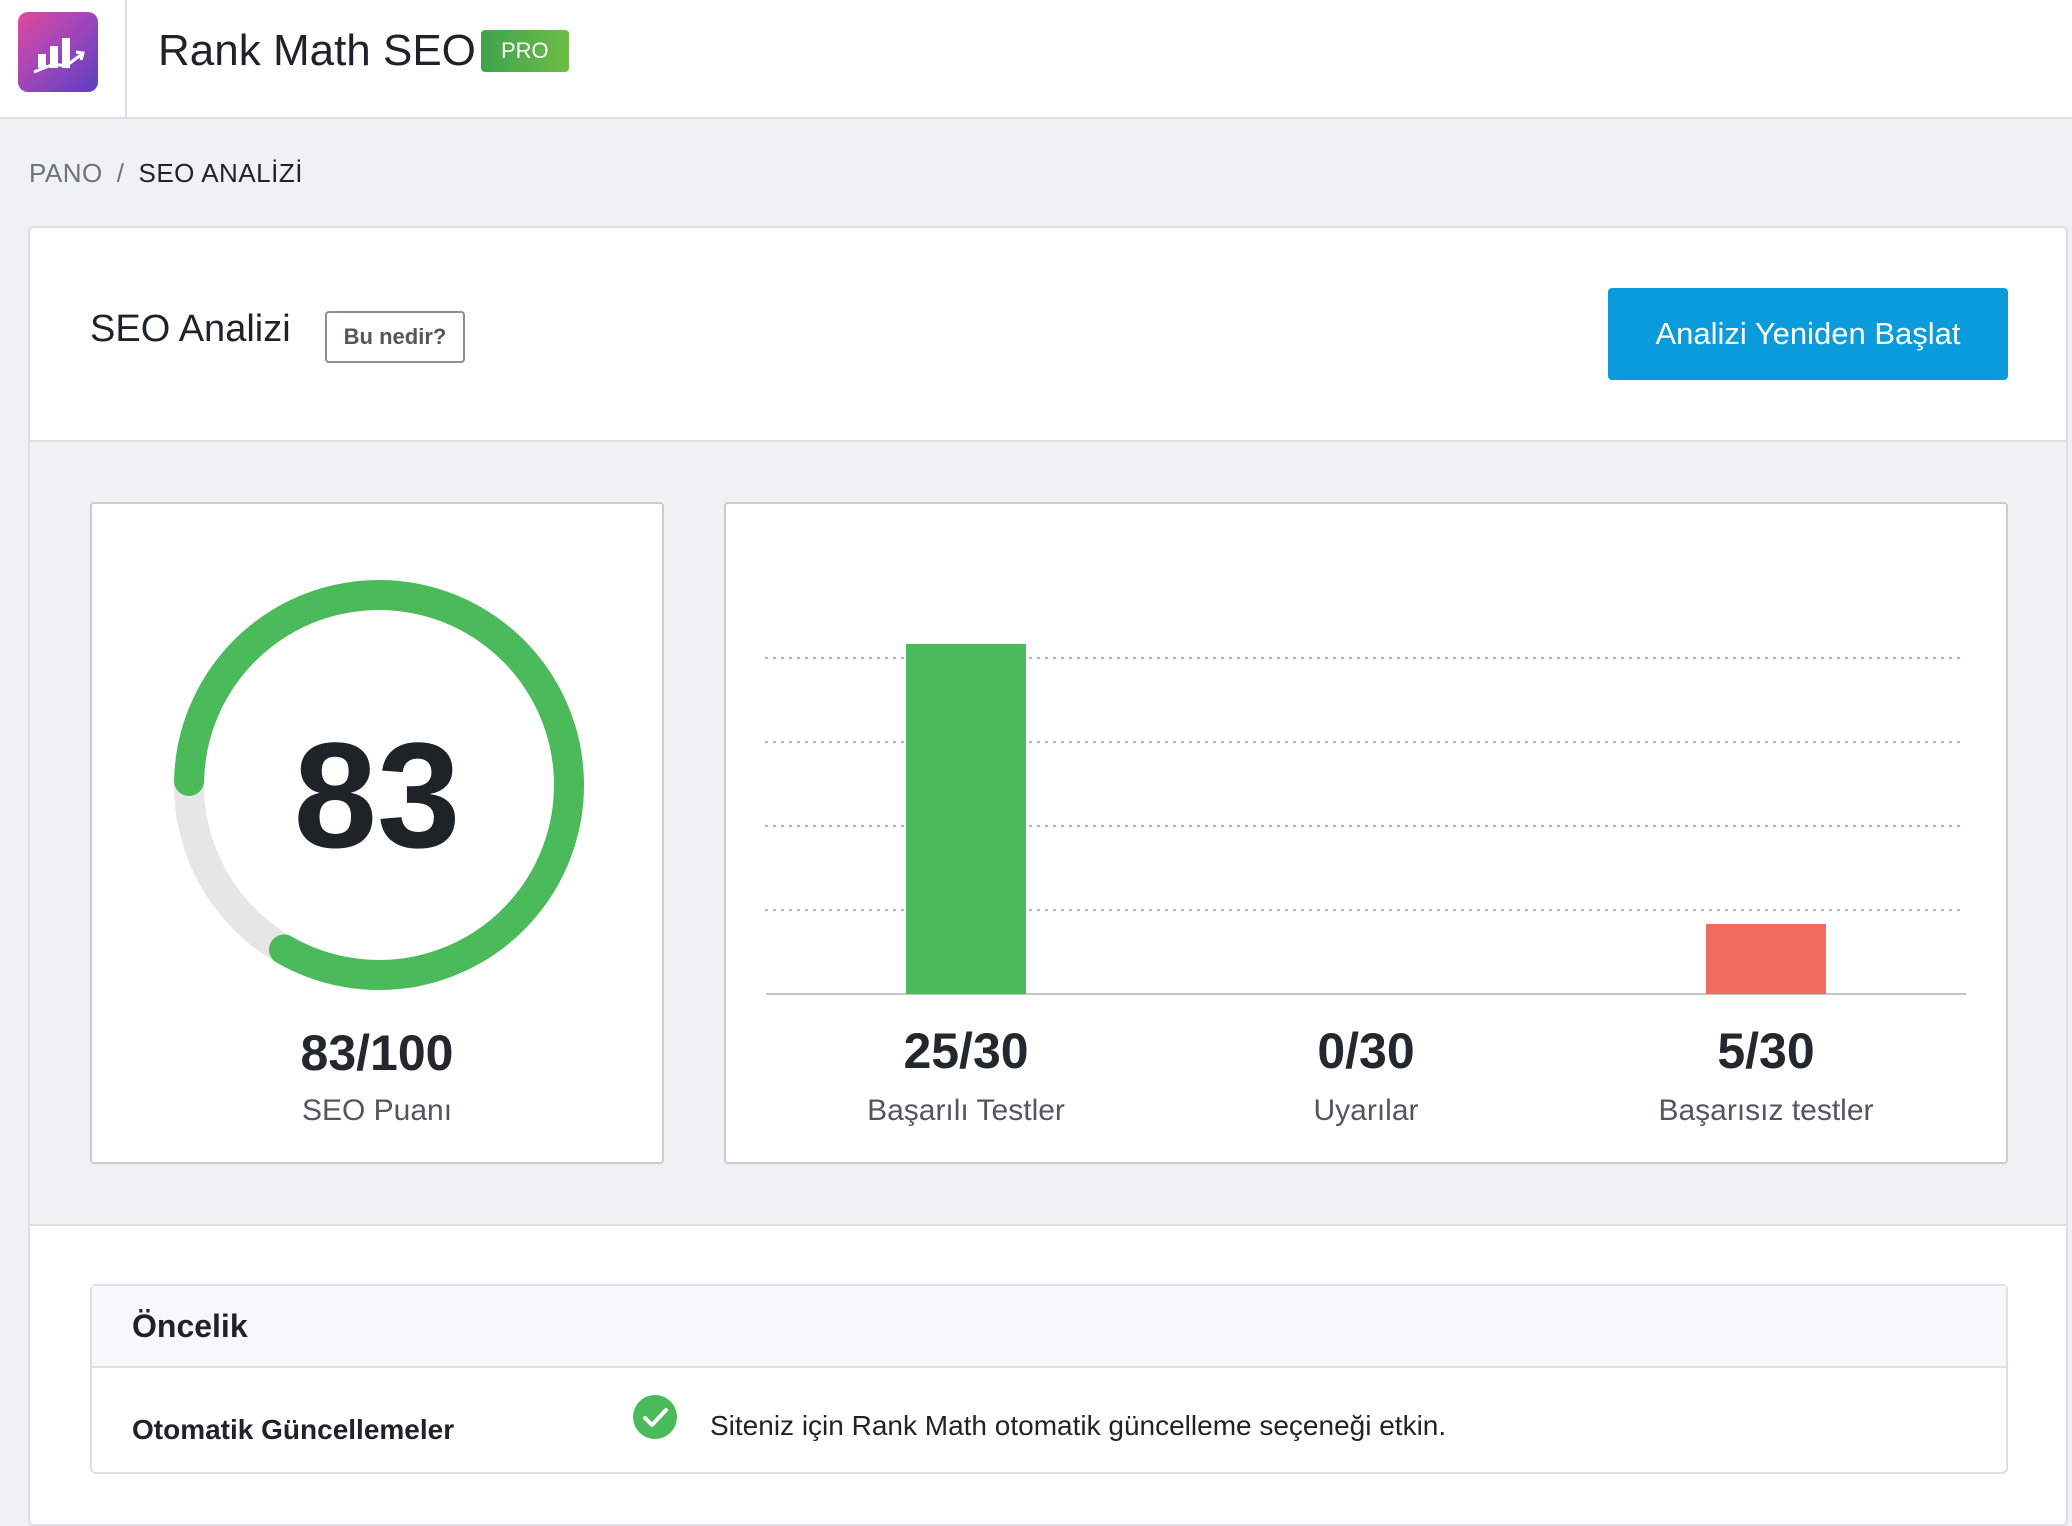 This screenshot has height=1526, width=2072. What do you see at coordinates (966, 1051) in the screenshot?
I see `bar-value-label-1: 25/30` at bounding box center [966, 1051].